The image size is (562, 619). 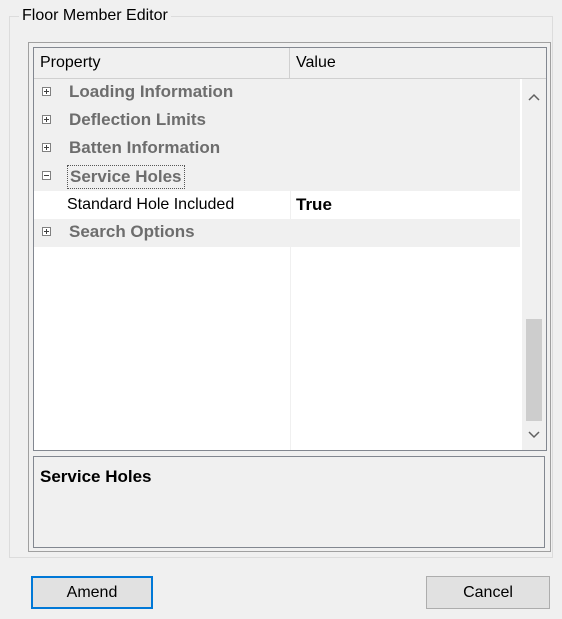 I want to click on property-row-standard-hole-included: Standard Hole Included True, so click(x=277, y=205).